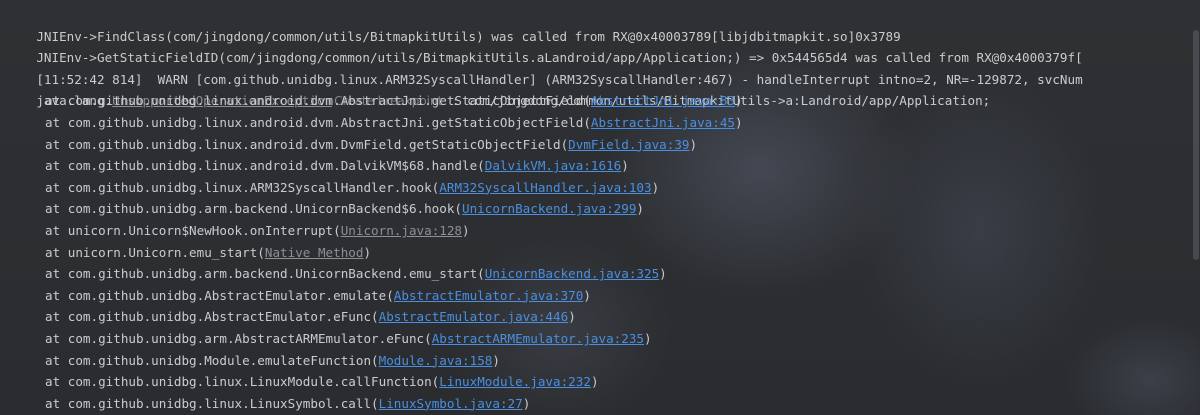 The height and width of the screenshot is (415, 1200). Describe the element at coordinates (628, 144) in the screenshot. I see `source-file-link: DvmField.java:39` at that location.